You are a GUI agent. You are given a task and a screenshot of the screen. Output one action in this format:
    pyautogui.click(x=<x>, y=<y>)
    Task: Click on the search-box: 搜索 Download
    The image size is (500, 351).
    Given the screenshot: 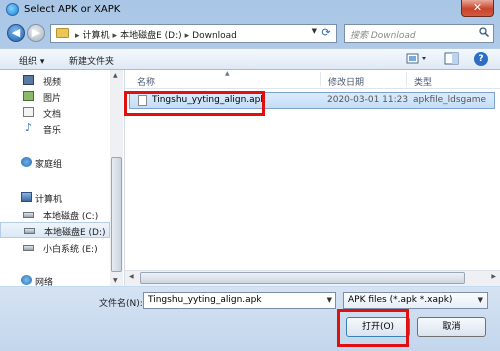 What is the action you would take?
    pyautogui.click(x=419, y=33)
    